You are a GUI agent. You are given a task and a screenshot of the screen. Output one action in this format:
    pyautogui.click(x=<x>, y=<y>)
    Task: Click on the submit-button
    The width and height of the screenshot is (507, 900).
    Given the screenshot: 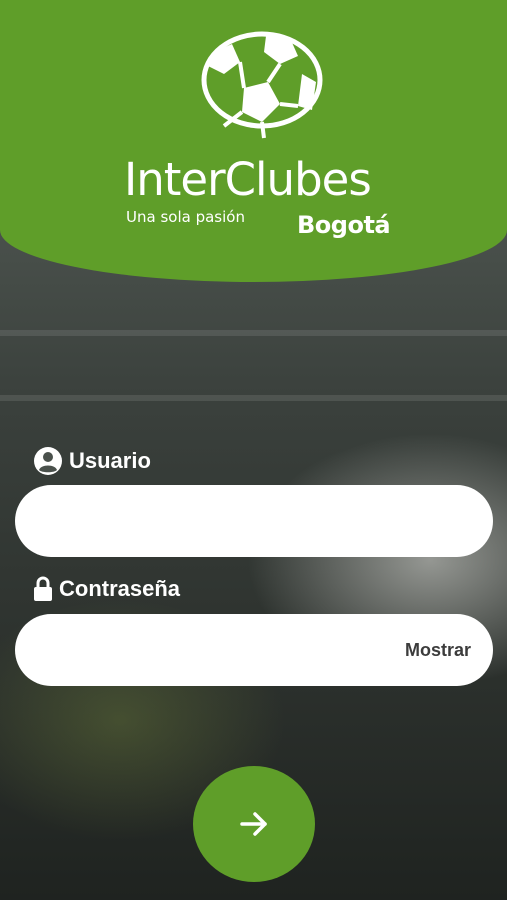 What is the action you would take?
    pyautogui.click(x=254, y=824)
    